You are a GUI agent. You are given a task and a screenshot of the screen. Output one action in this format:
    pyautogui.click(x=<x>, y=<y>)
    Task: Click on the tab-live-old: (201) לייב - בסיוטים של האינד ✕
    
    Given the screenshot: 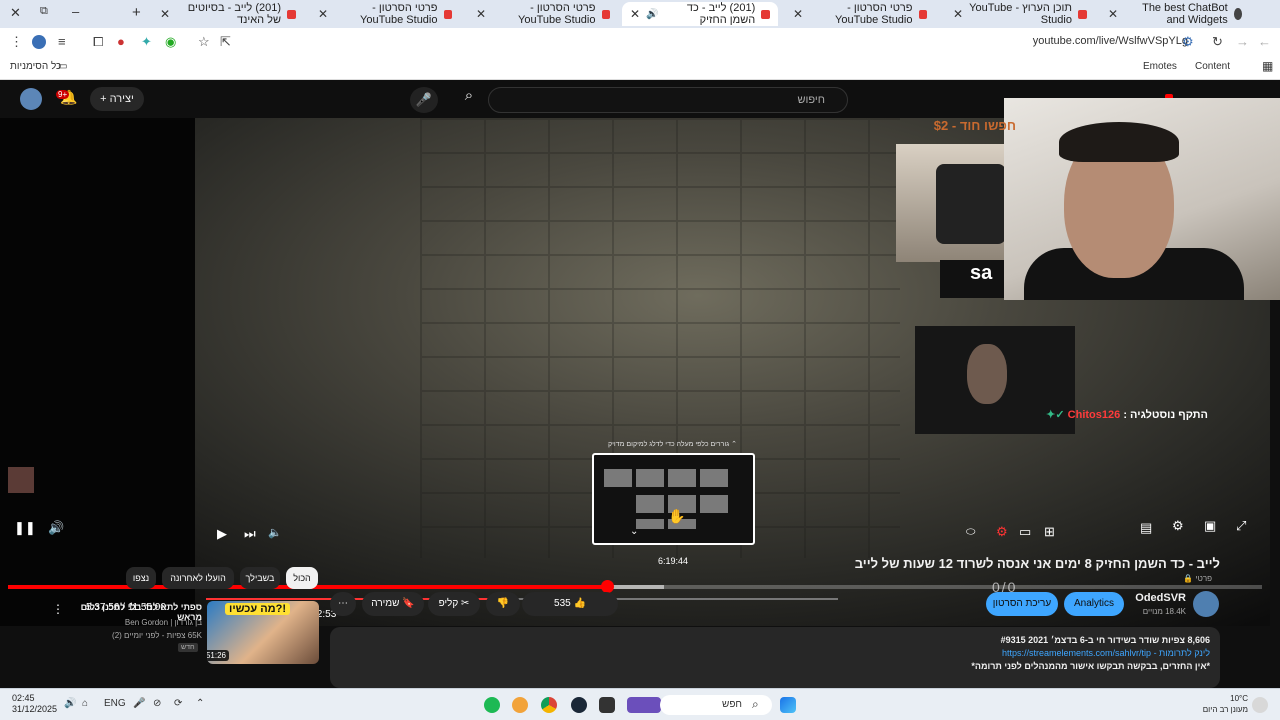 What is the action you would take?
    pyautogui.click(x=228, y=14)
    